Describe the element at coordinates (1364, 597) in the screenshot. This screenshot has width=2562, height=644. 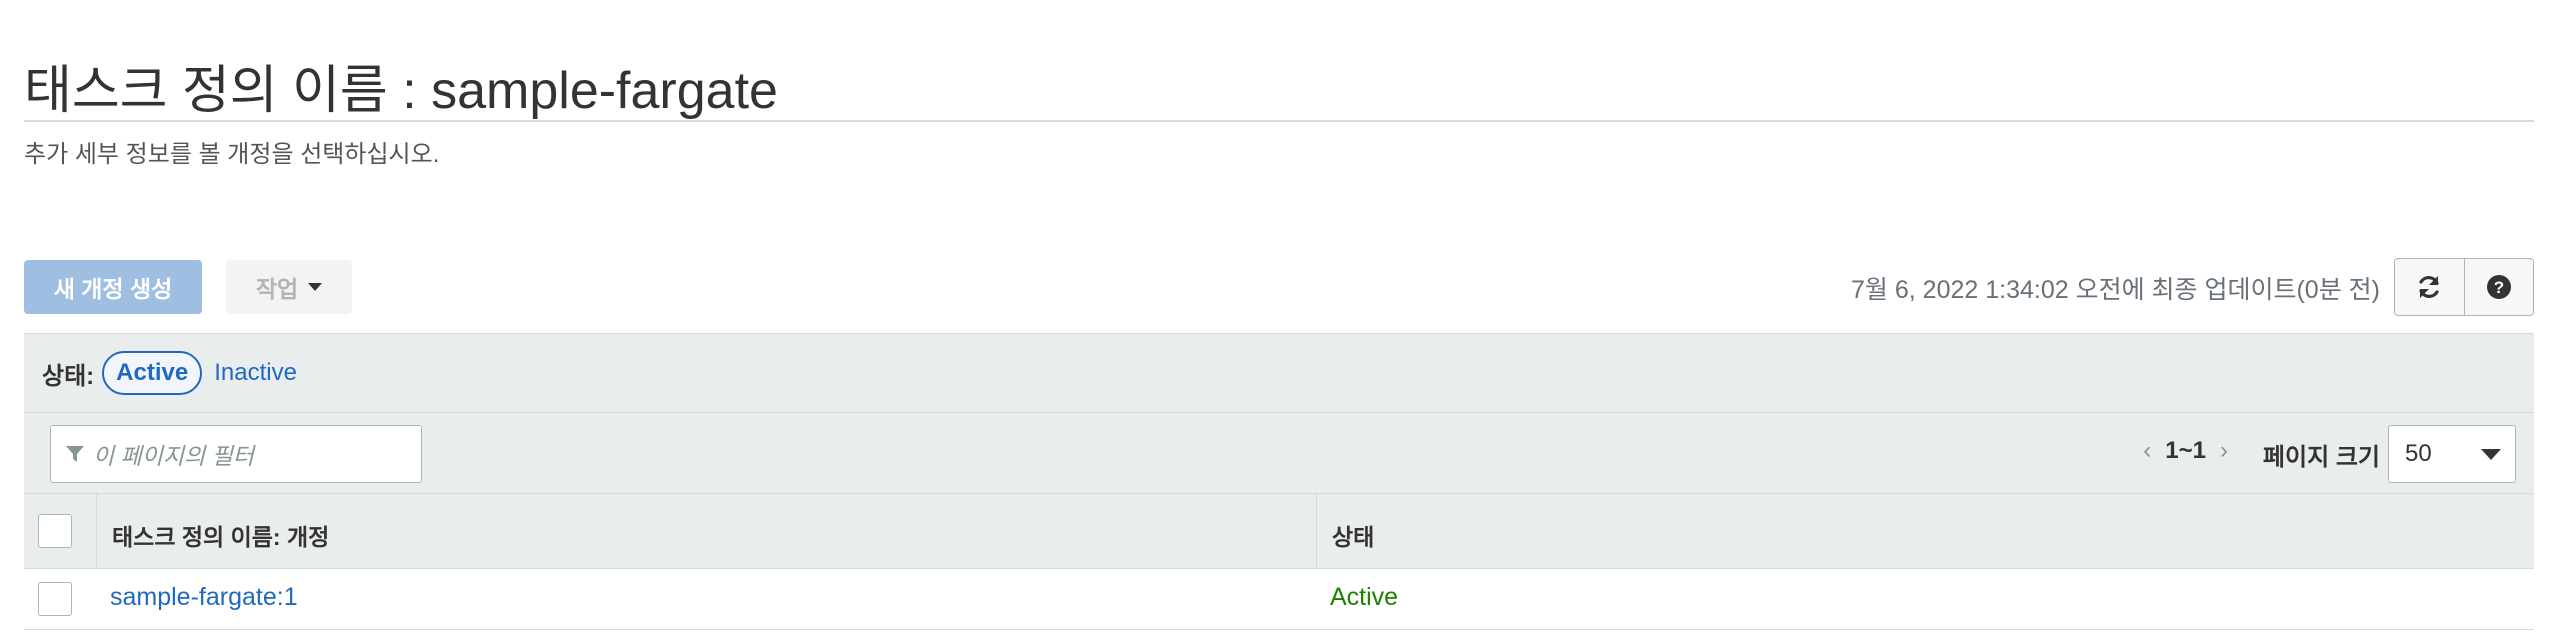
I see `revision-status: Active` at that location.